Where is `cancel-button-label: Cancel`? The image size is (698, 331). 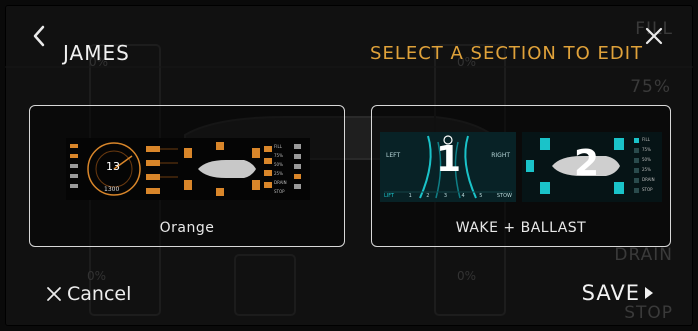
cancel-button-label: Cancel is located at coordinates (99, 294).